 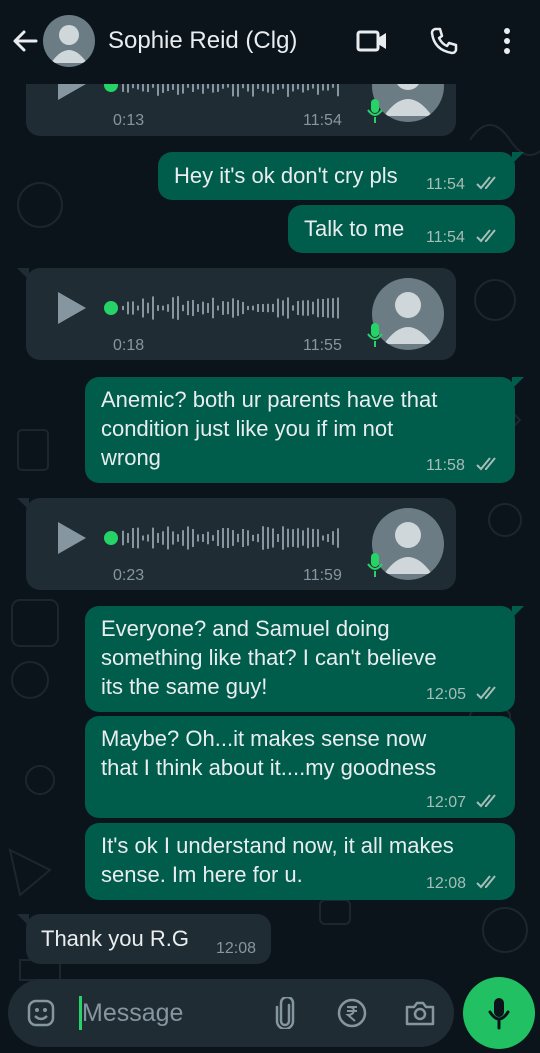 I want to click on message-text: Hey it's ok don't cry pls, so click(x=286, y=175).